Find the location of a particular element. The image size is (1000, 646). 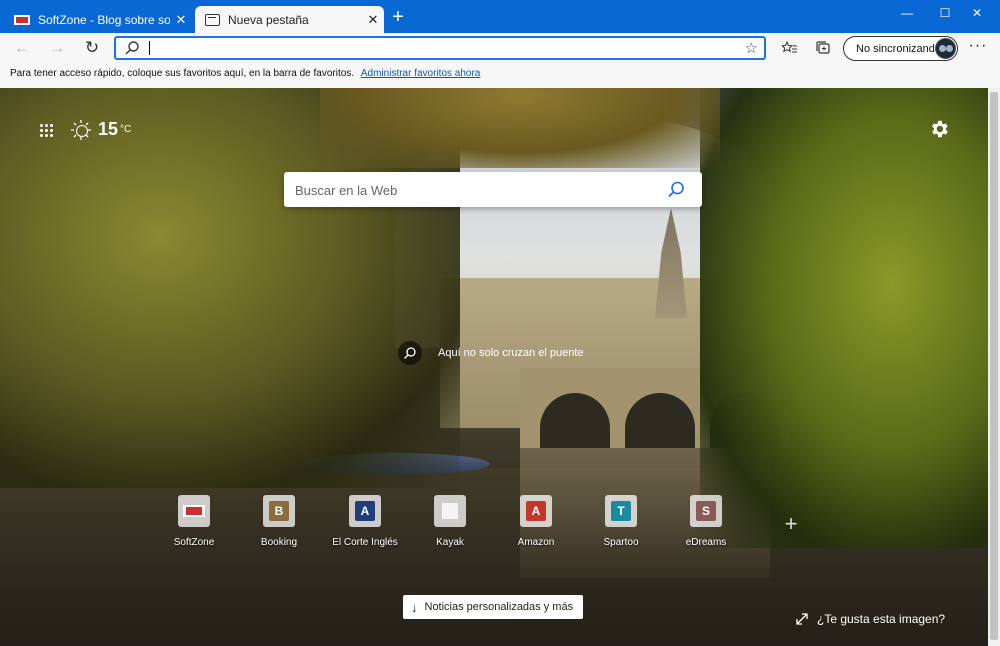

address-bar: ☆ is located at coordinates (440, 48).